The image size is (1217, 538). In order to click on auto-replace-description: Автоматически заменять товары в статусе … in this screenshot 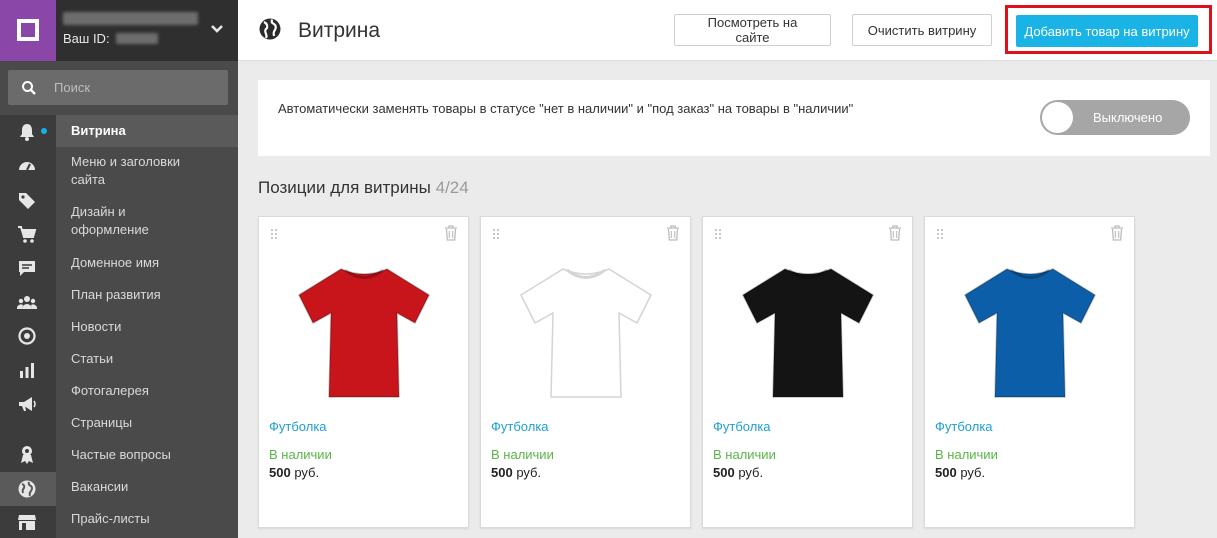, I will do `click(566, 108)`.